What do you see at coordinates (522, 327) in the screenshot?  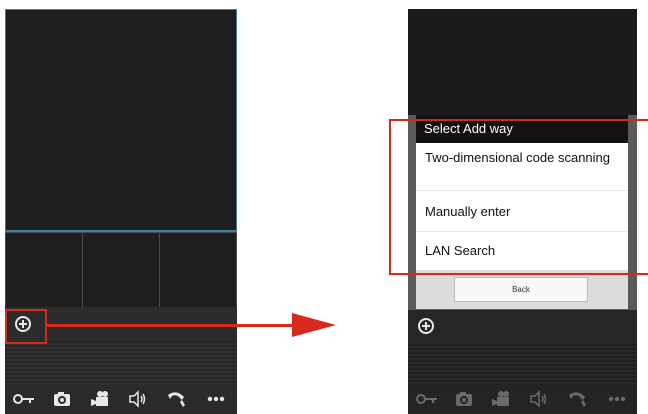 I see `add-device-bar` at bounding box center [522, 327].